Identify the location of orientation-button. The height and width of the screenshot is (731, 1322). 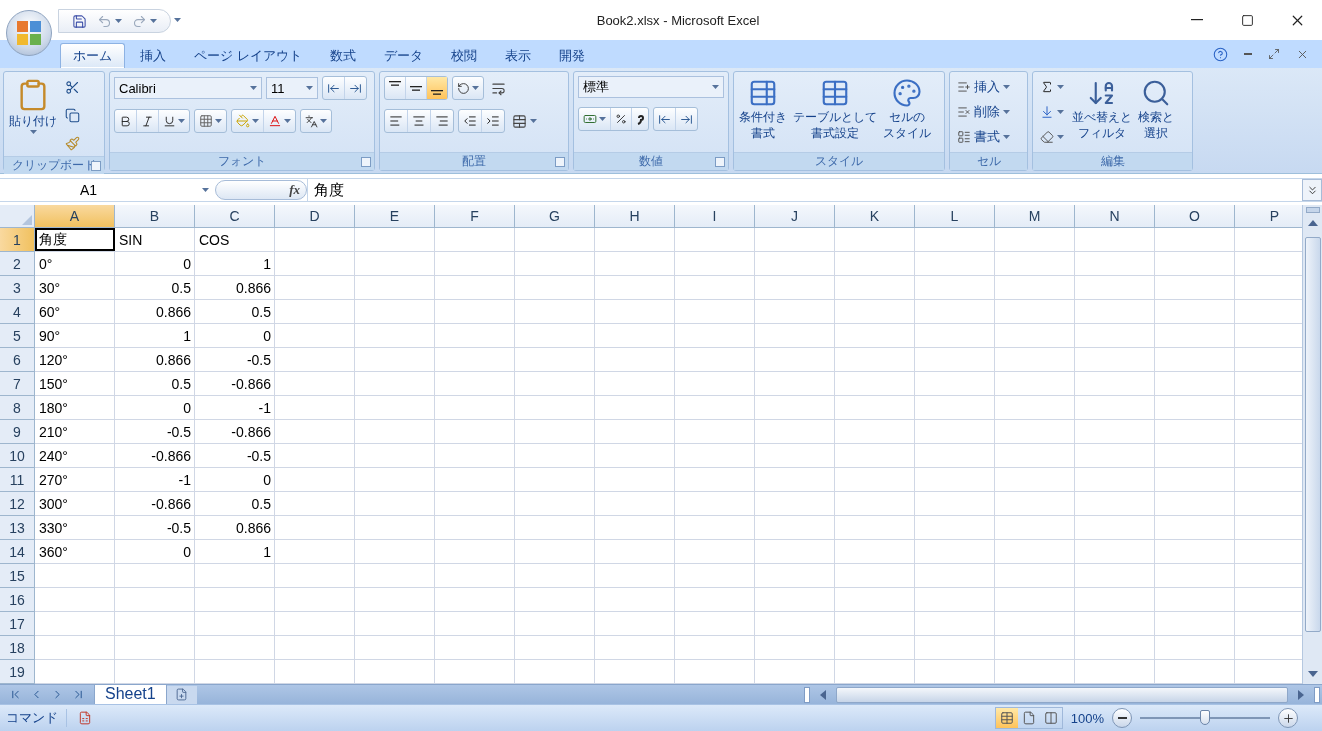
(468, 88).